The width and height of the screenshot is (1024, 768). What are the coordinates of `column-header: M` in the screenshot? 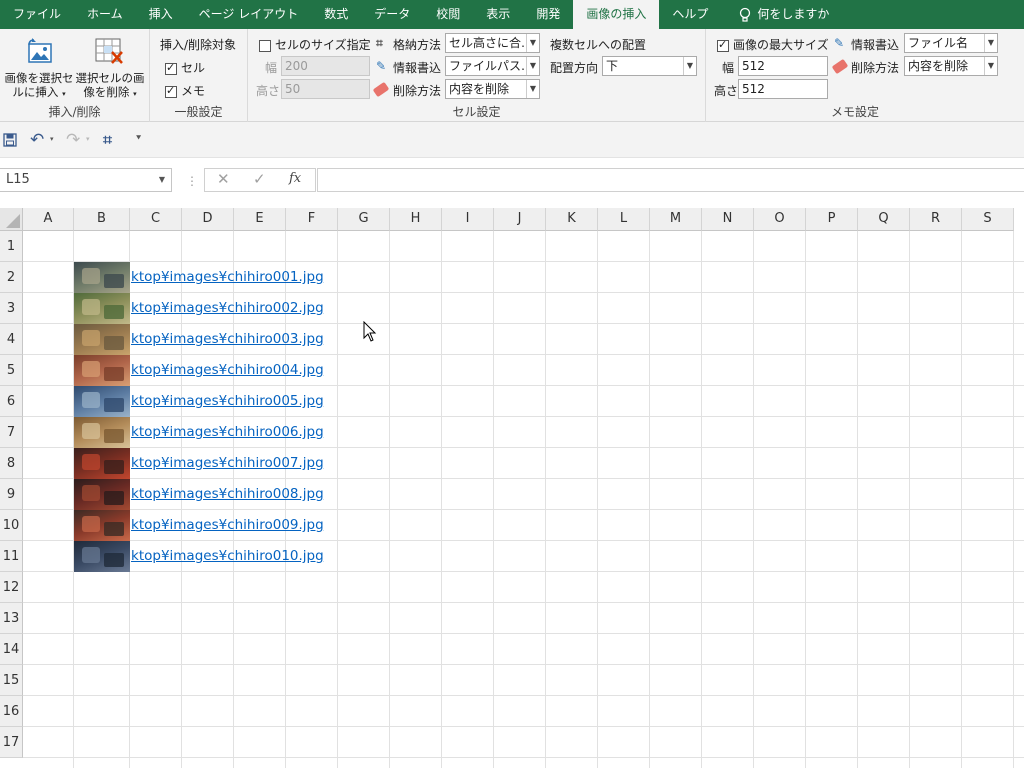 It's located at (676, 219).